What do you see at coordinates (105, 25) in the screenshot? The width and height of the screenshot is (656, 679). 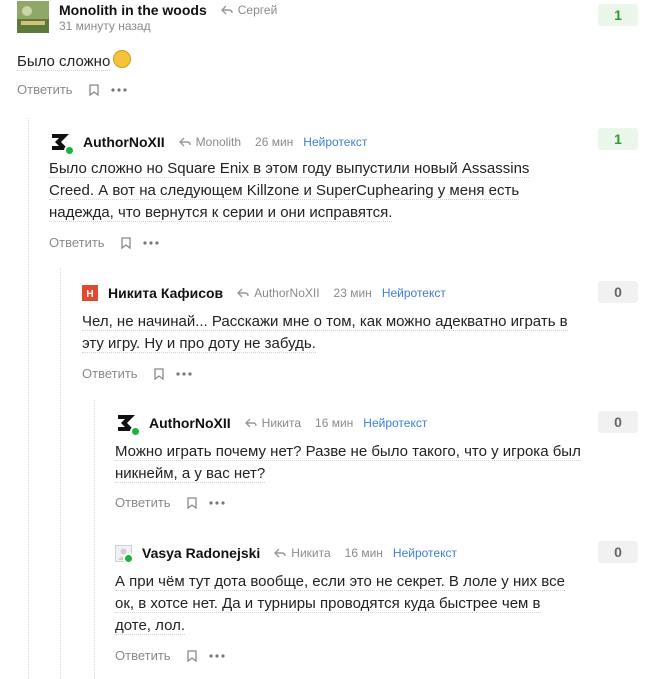 I see `comment-time: 31 минуту назад` at bounding box center [105, 25].